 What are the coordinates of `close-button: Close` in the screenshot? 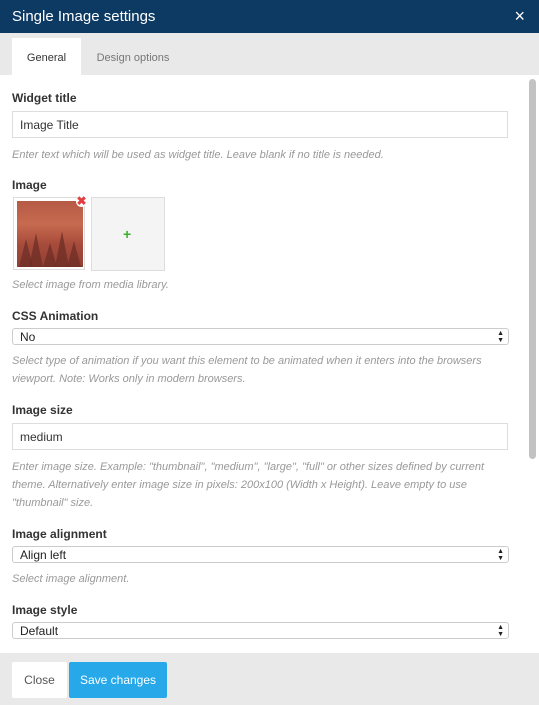 It's located at (39, 680).